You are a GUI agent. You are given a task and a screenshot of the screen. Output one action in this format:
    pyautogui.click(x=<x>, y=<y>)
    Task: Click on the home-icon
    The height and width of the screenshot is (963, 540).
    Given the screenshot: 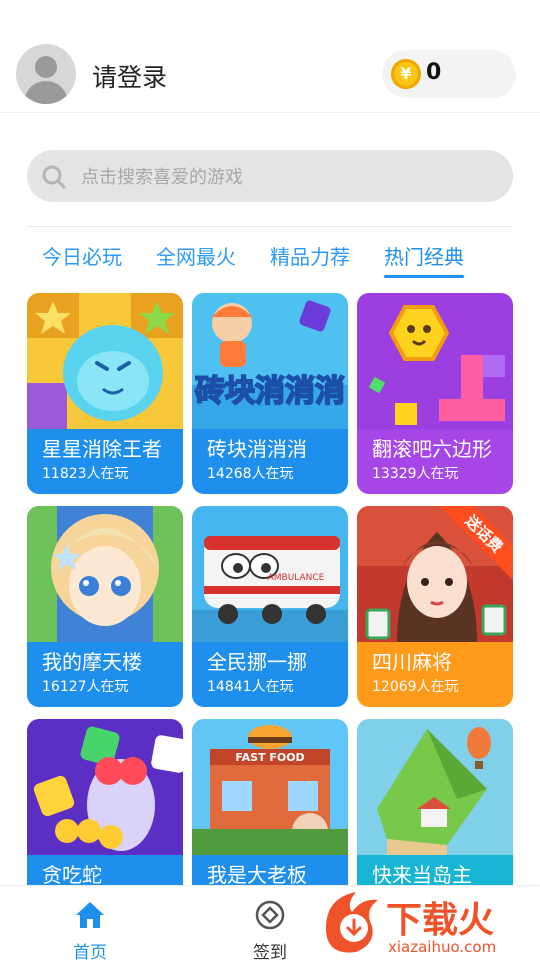 What is the action you would take?
    pyautogui.click(x=90, y=915)
    